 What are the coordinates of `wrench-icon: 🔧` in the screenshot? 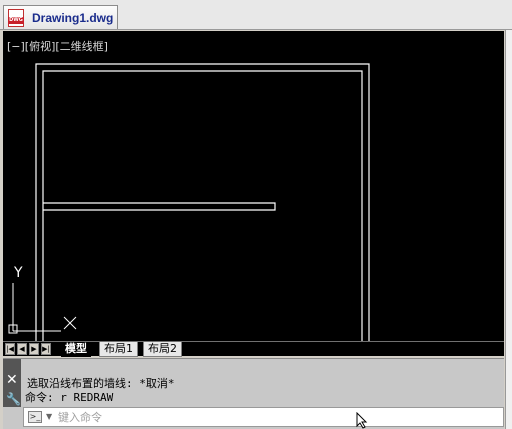 It's located at (13, 399).